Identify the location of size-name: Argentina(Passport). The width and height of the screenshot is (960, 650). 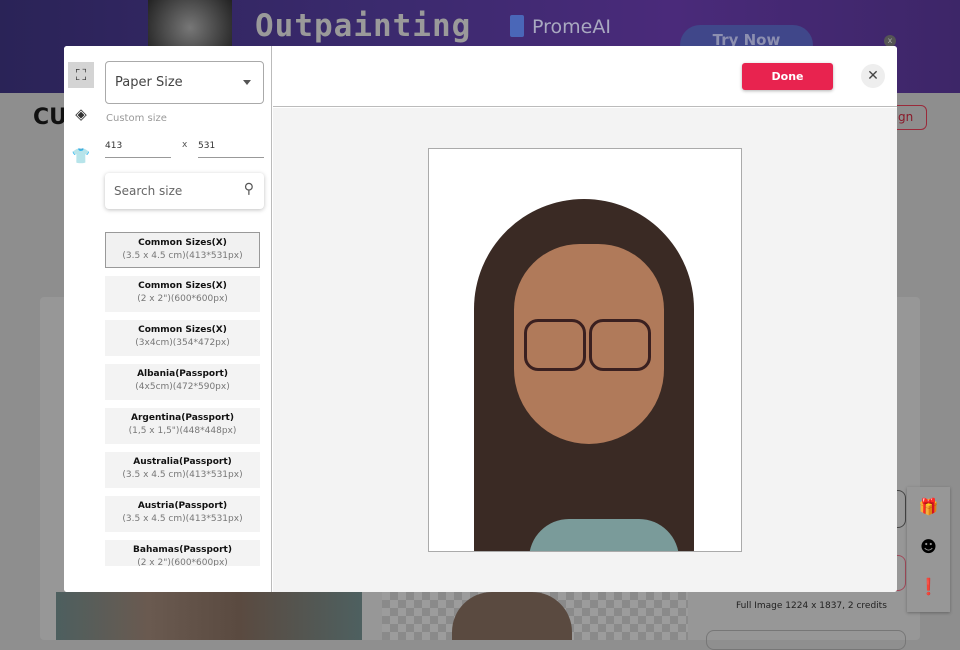
(182, 418).